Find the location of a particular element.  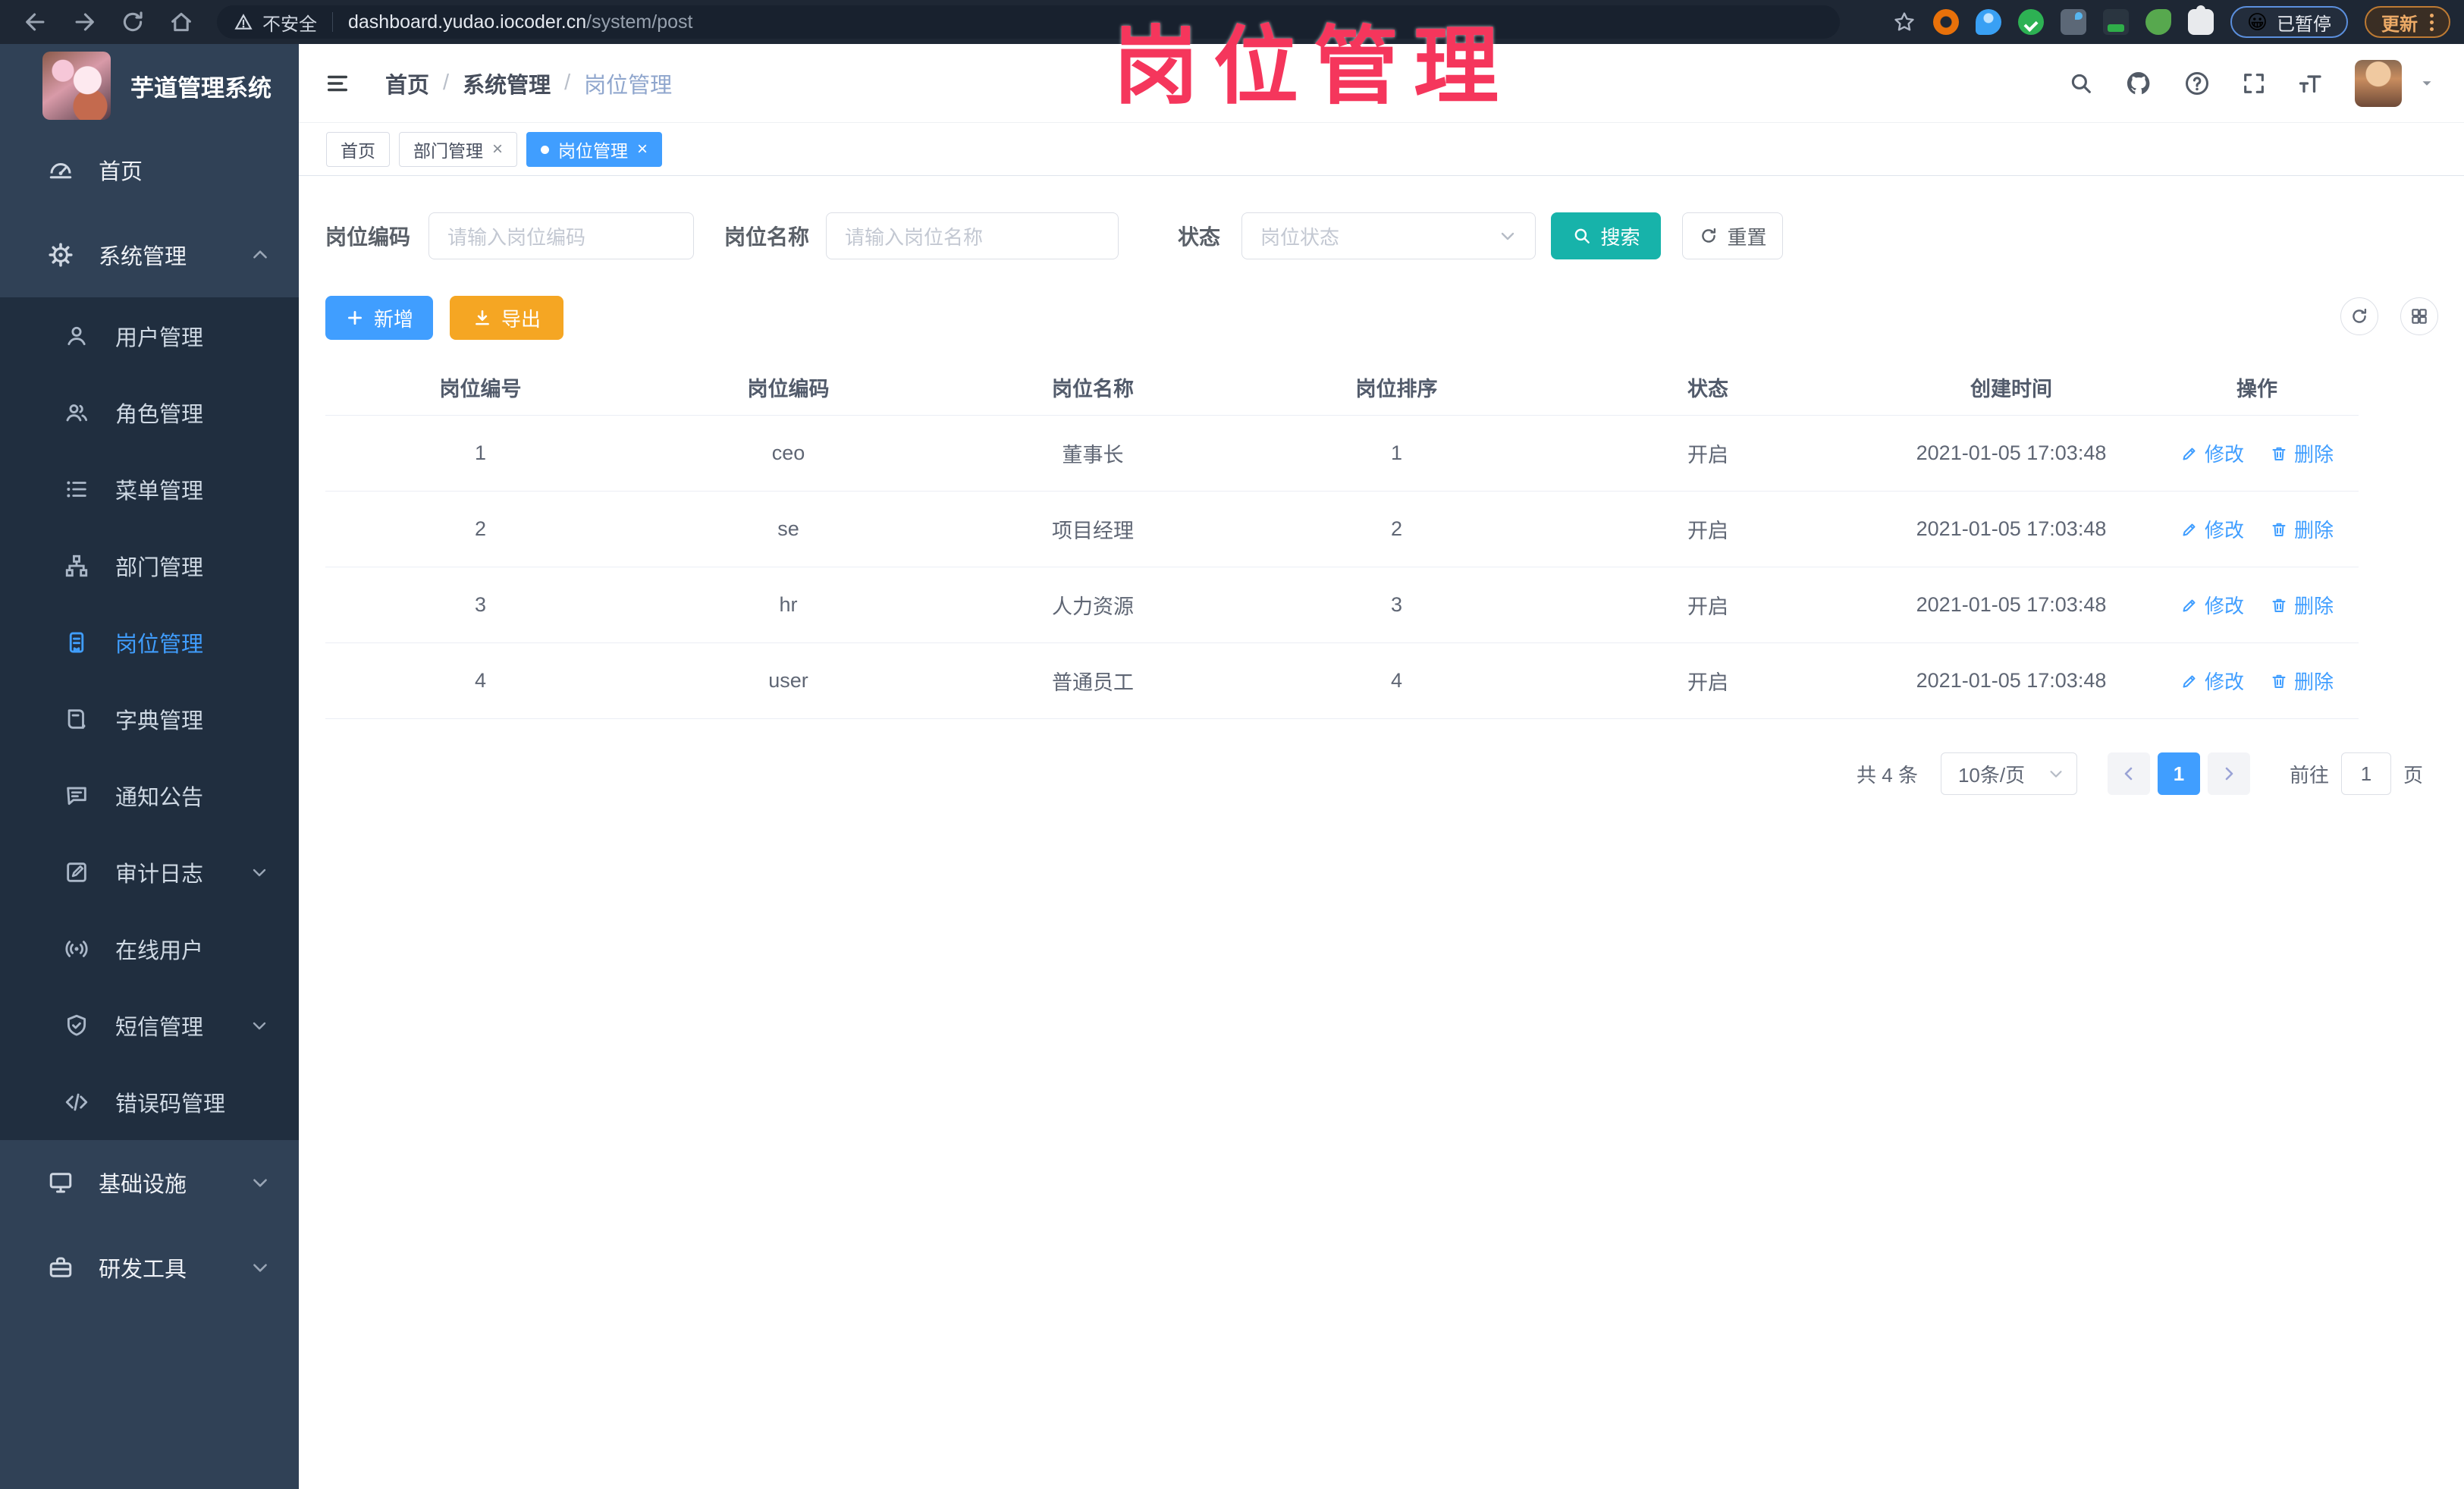

add-button: 新增 is located at coordinates (379, 318).